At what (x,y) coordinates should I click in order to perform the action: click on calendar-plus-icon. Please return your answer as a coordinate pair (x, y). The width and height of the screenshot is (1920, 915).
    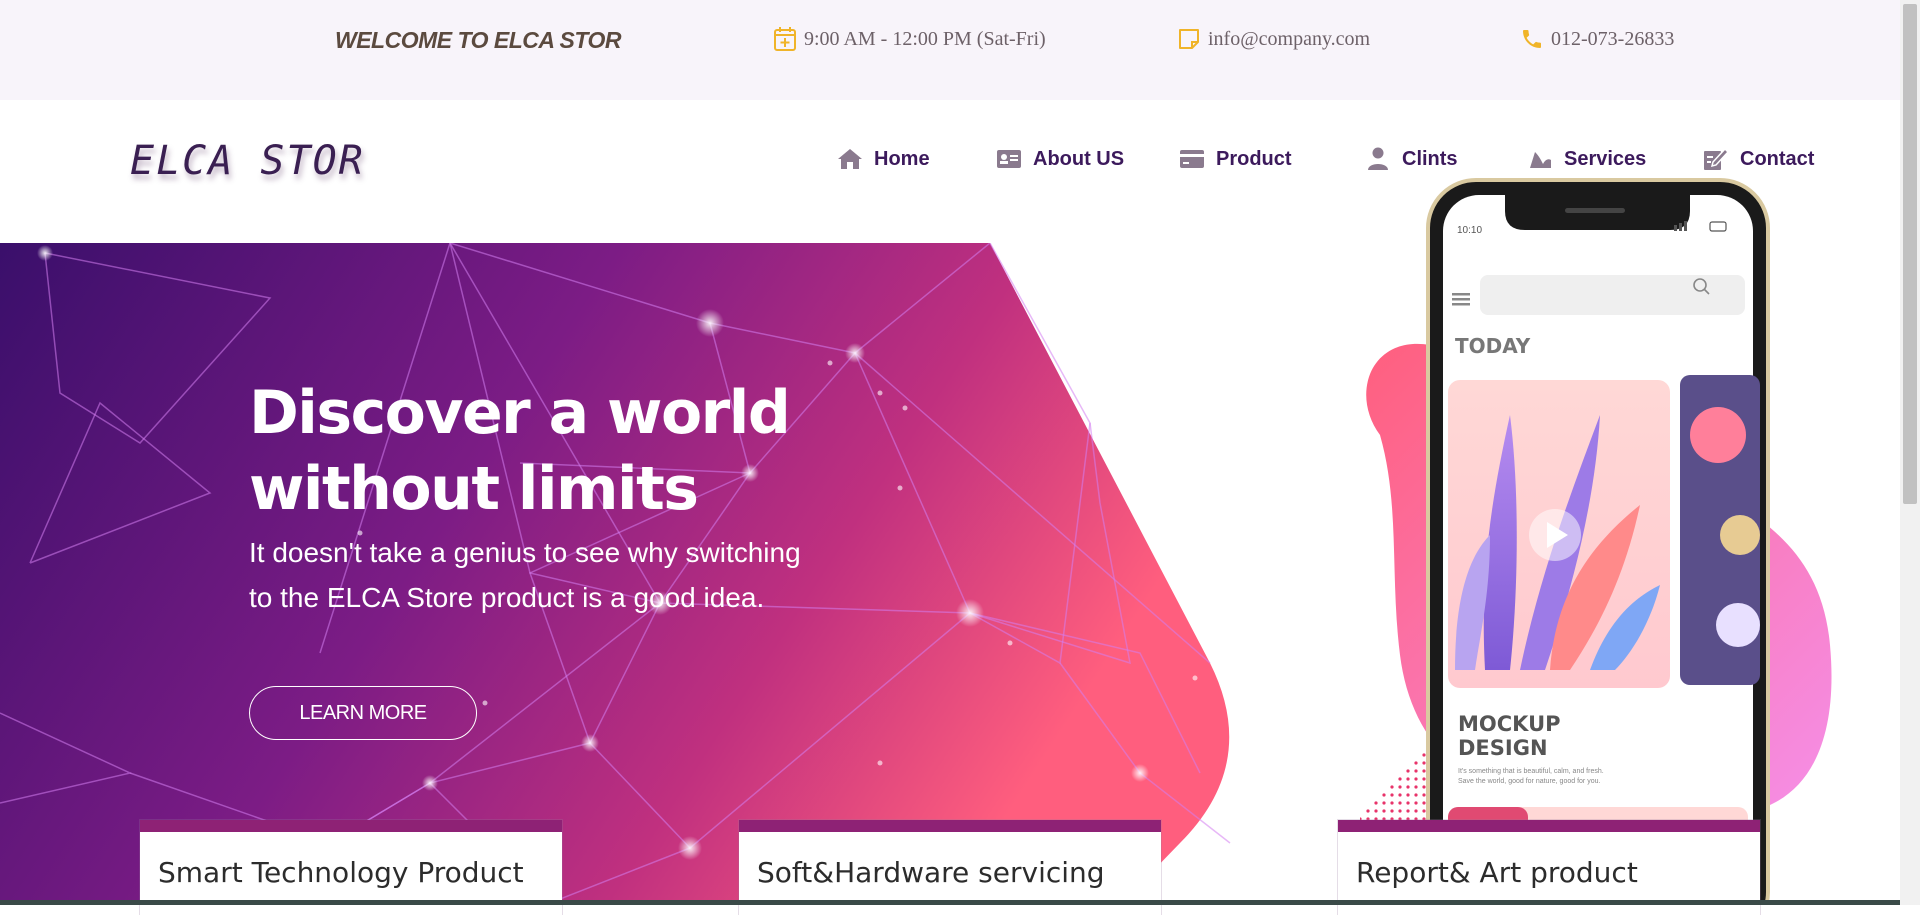
    Looking at the image, I should click on (785, 39).